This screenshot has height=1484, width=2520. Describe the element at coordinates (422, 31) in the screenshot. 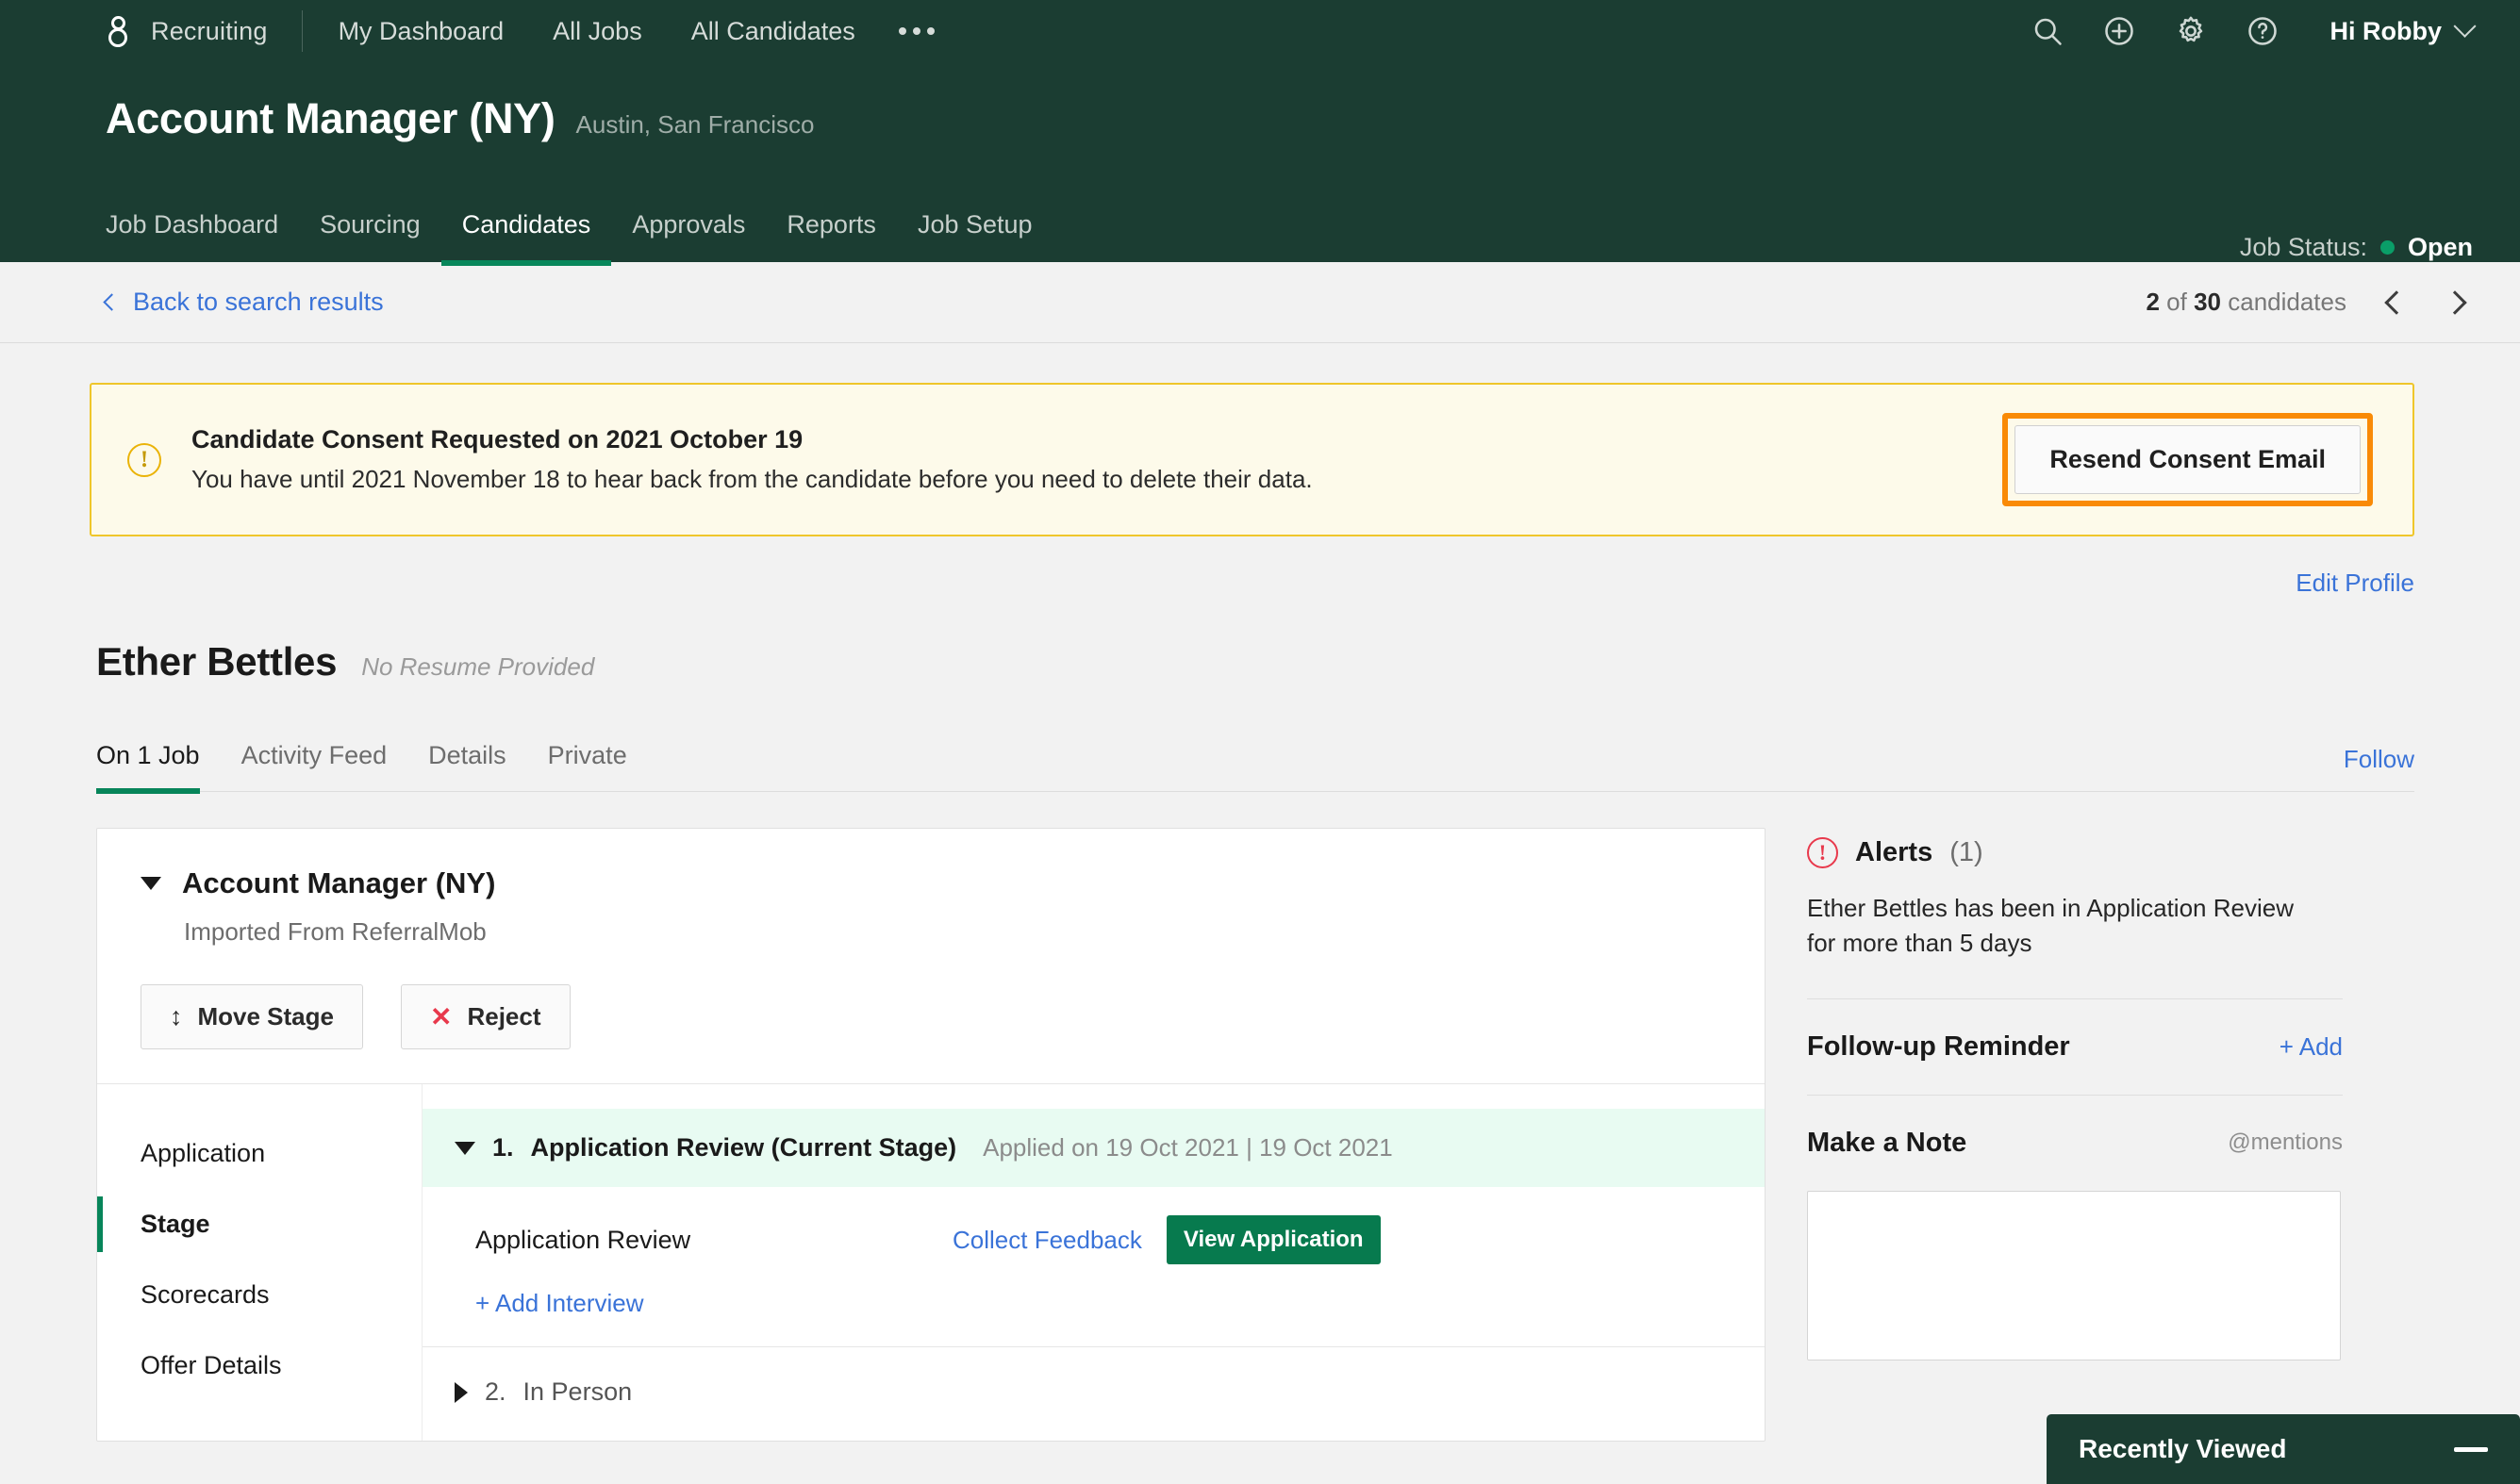

I see `nav-item-my-dashboard: My Dashboard` at that location.